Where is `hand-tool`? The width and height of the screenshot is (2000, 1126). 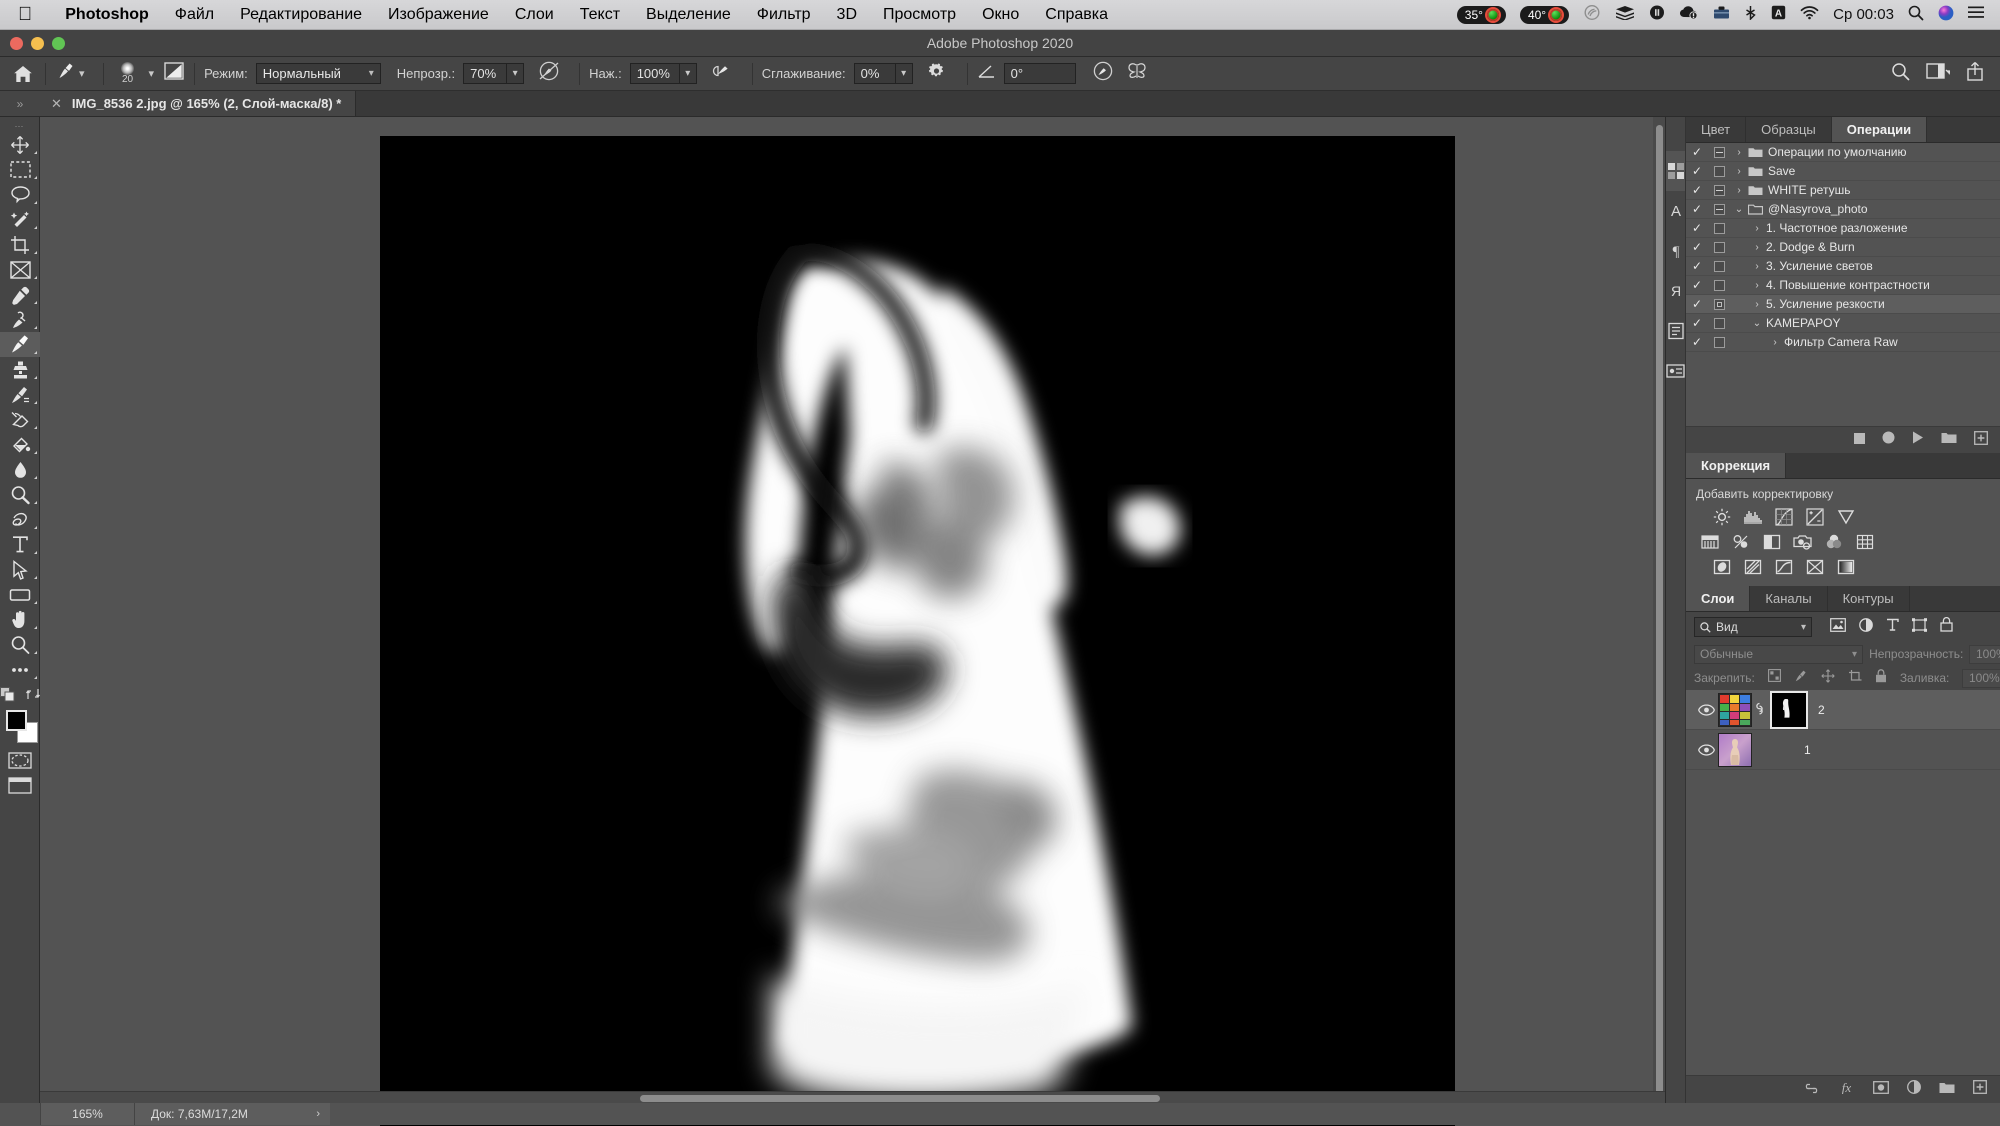 hand-tool is located at coordinates (20, 619).